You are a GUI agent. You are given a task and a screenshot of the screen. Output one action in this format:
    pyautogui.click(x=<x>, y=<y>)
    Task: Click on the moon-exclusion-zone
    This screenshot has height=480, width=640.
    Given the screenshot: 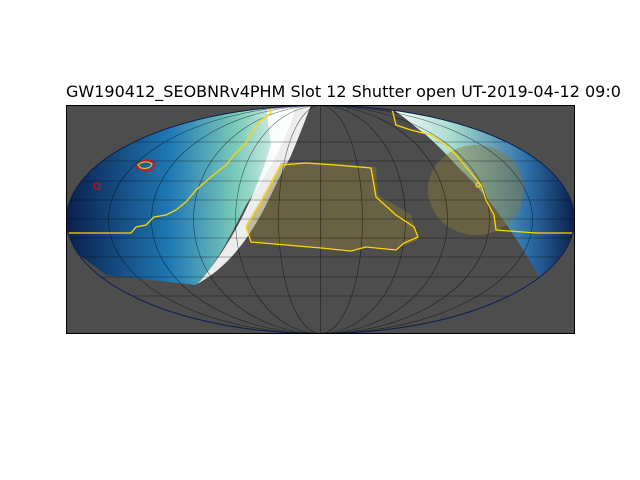 What is the action you would take?
    pyautogui.click(x=476, y=190)
    